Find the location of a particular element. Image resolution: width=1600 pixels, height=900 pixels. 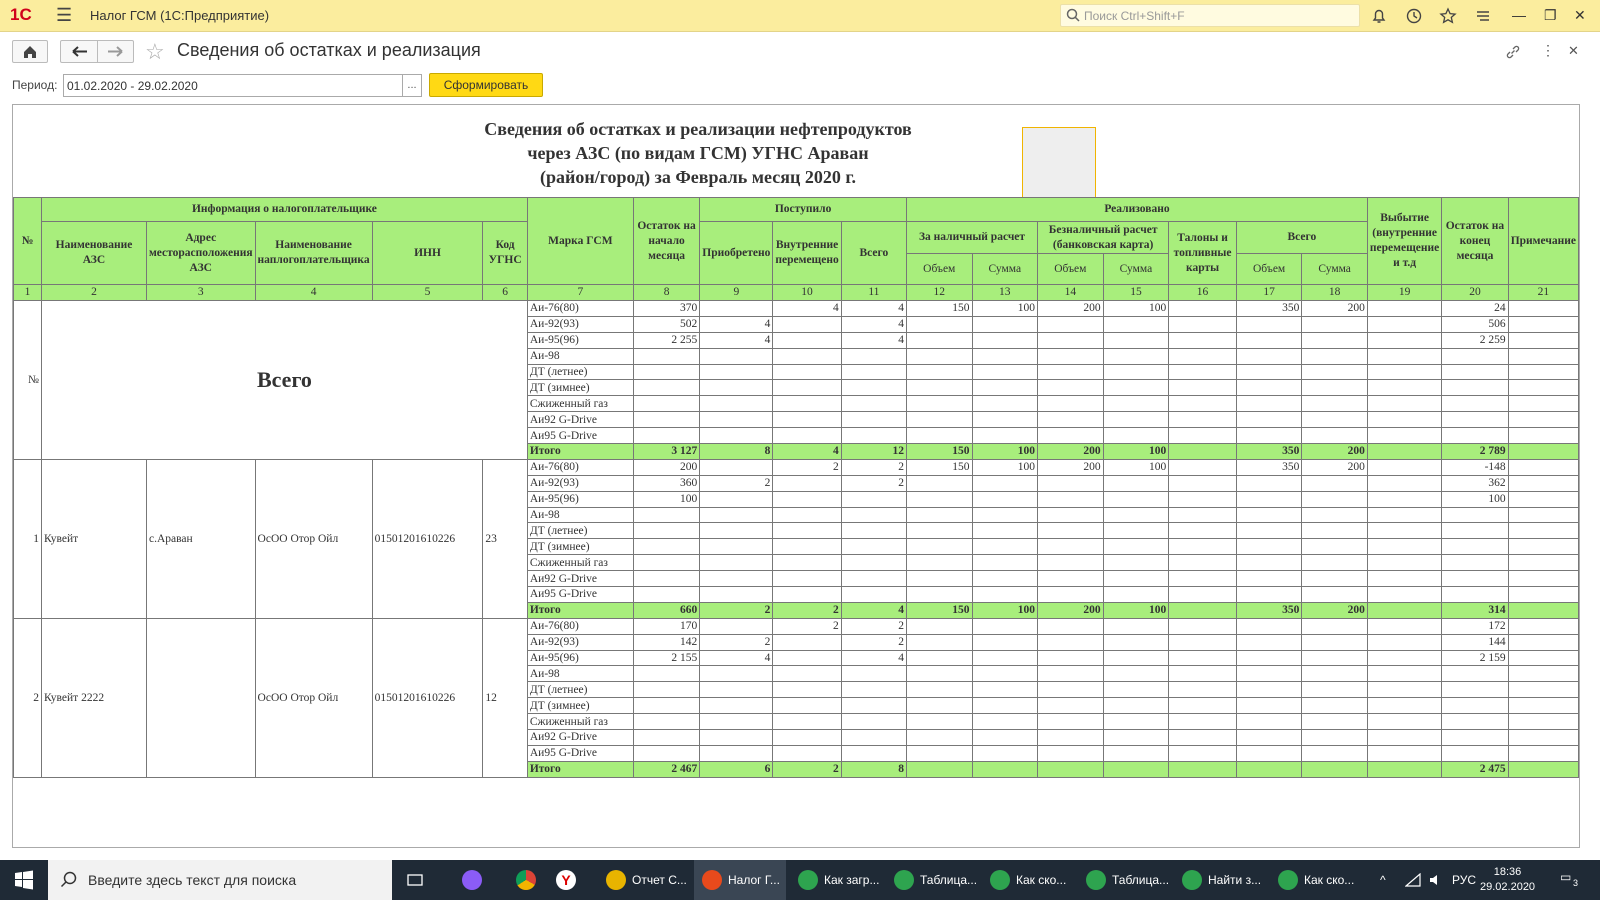

value-cell: 2 259 is located at coordinates (1475, 340).